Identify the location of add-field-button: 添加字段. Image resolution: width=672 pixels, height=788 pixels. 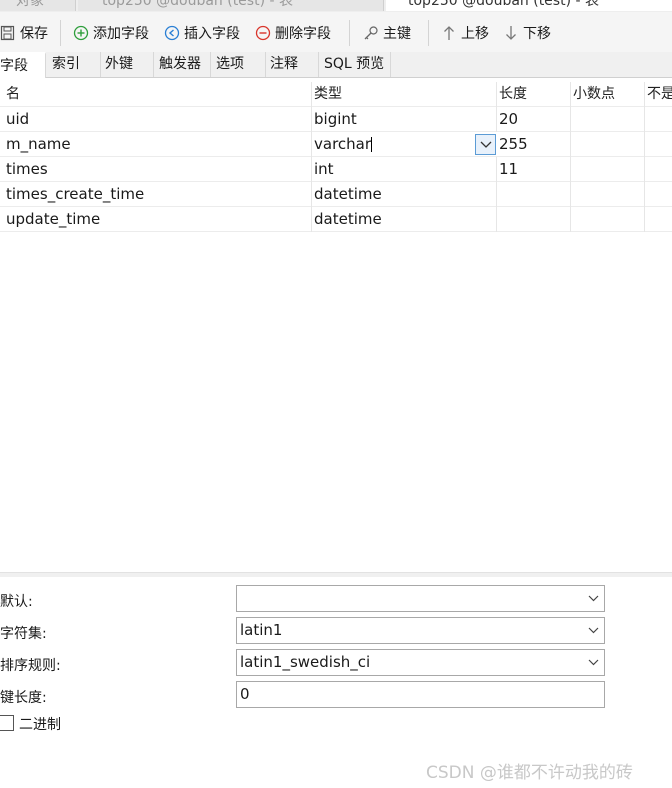
(111, 33).